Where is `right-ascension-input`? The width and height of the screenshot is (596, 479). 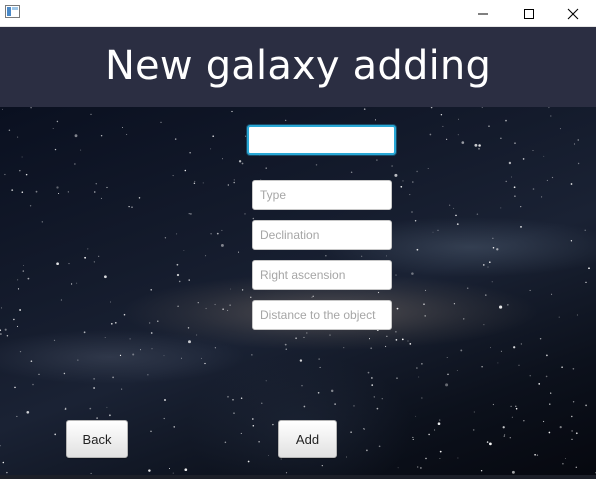
right-ascension-input is located at coordinates (322, 275).